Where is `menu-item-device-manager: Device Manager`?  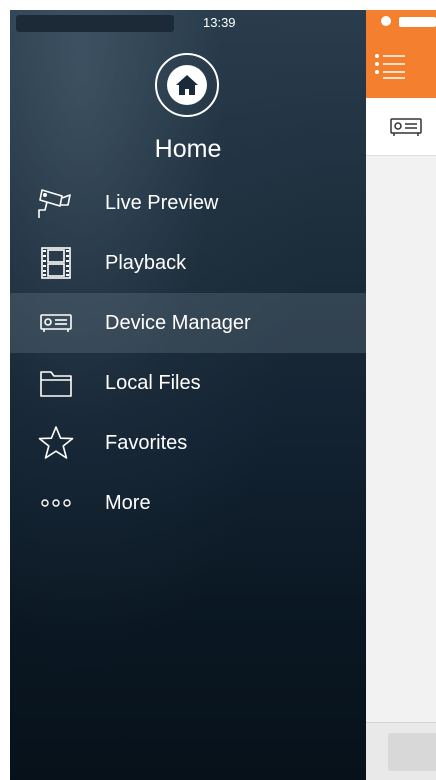 menu-item-device-manager: Device Manager is located at coordinates (188, 323).